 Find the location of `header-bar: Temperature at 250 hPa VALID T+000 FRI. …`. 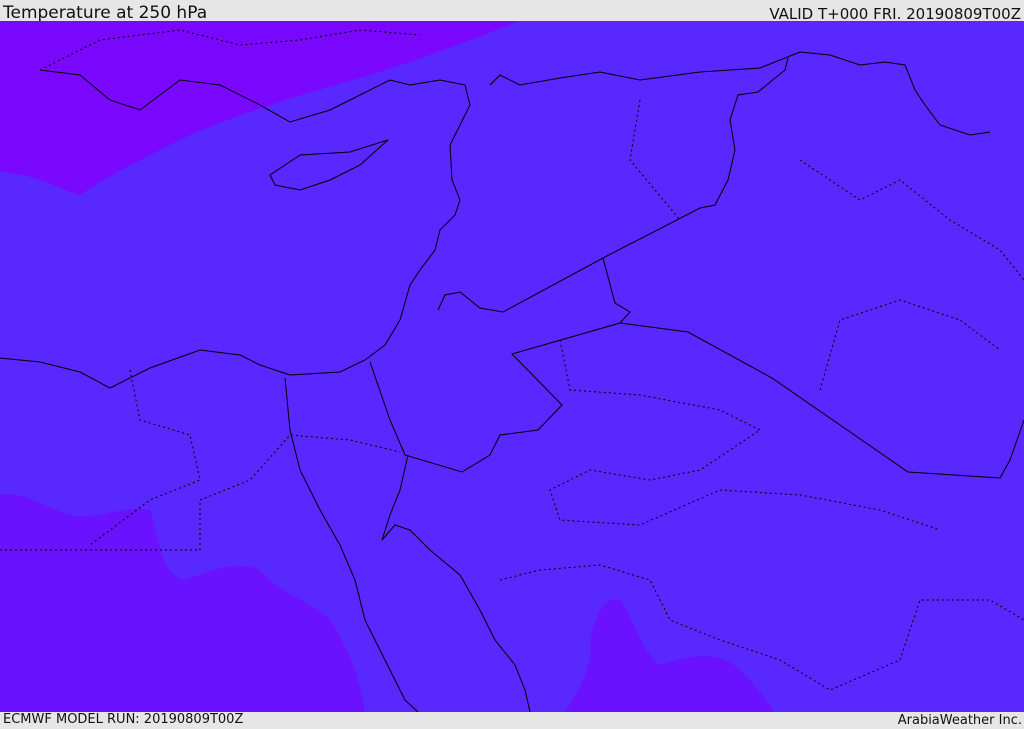

header-bar: Temperature at 250 hPa VALID T+000 FRI. … is located at coordinates (512, 11).